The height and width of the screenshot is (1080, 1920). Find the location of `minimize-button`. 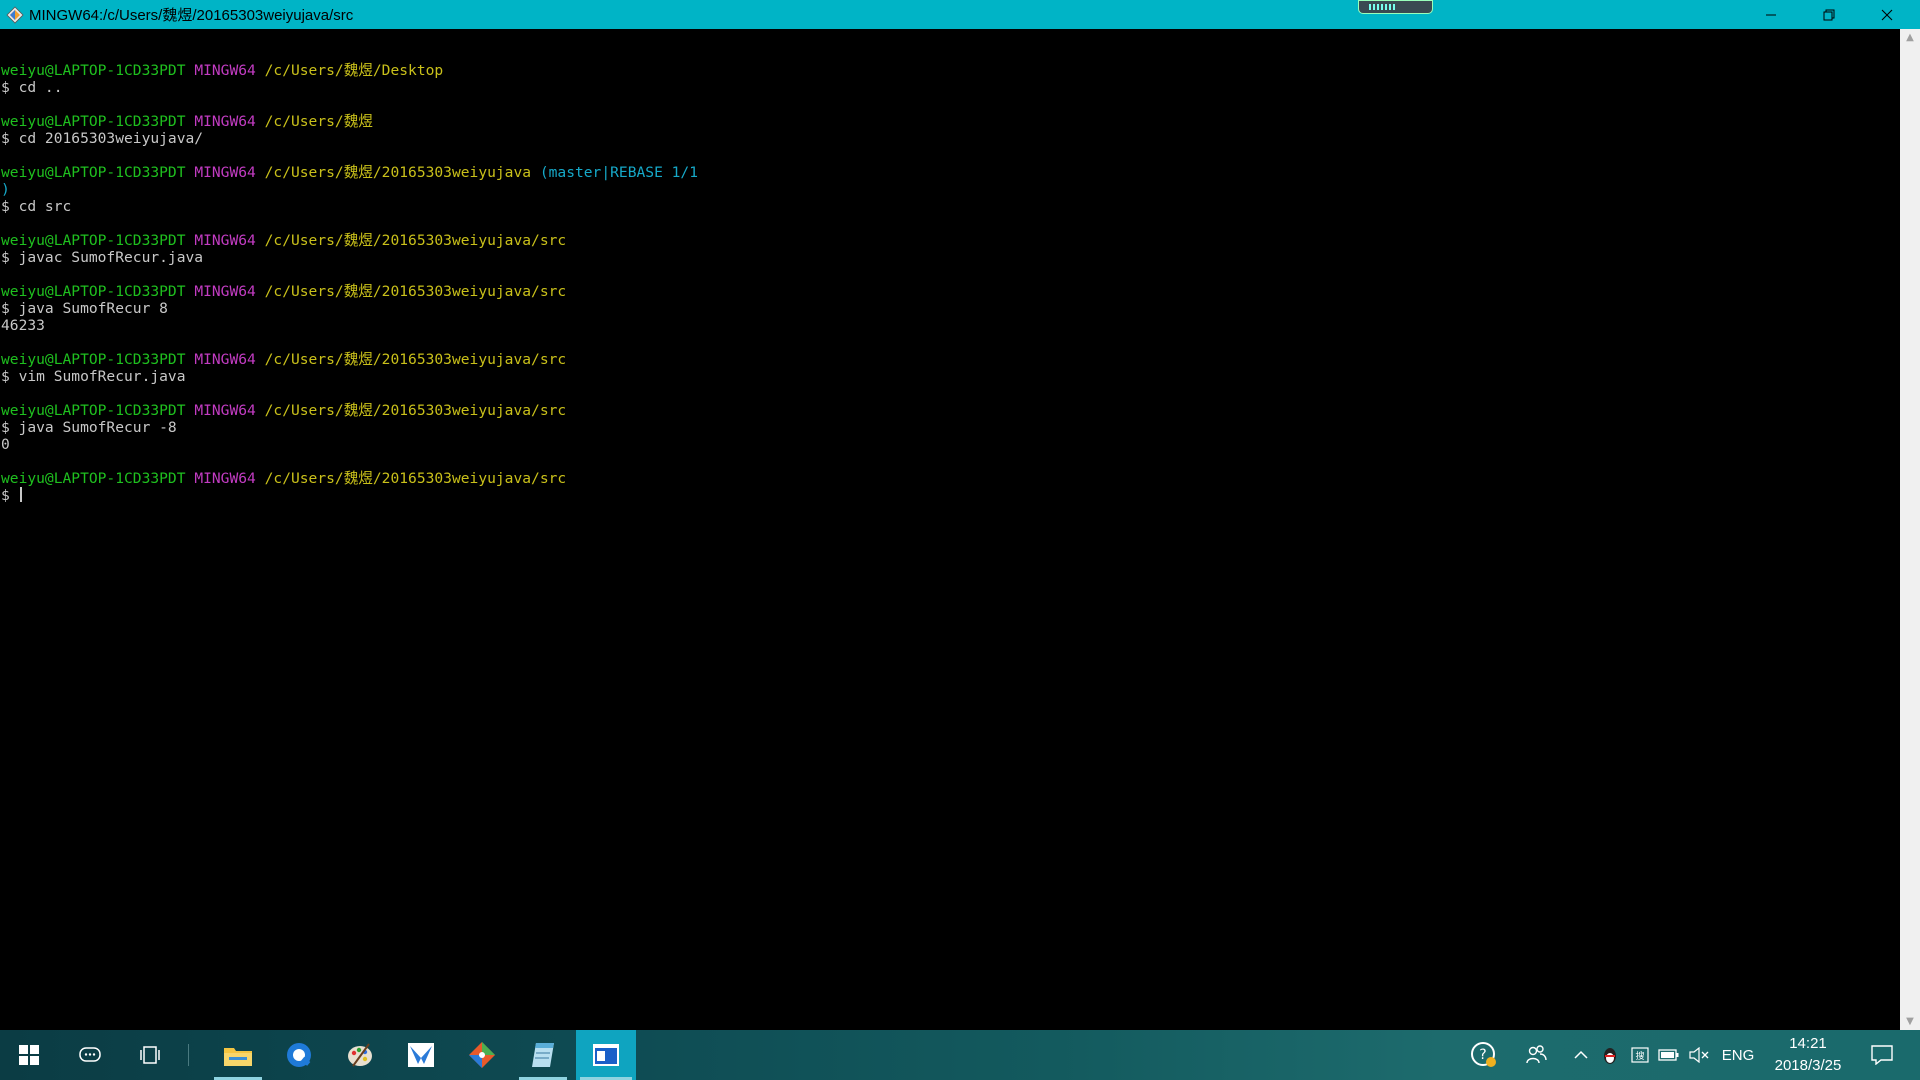

minimize-button is located at coordinates (1771, 14).